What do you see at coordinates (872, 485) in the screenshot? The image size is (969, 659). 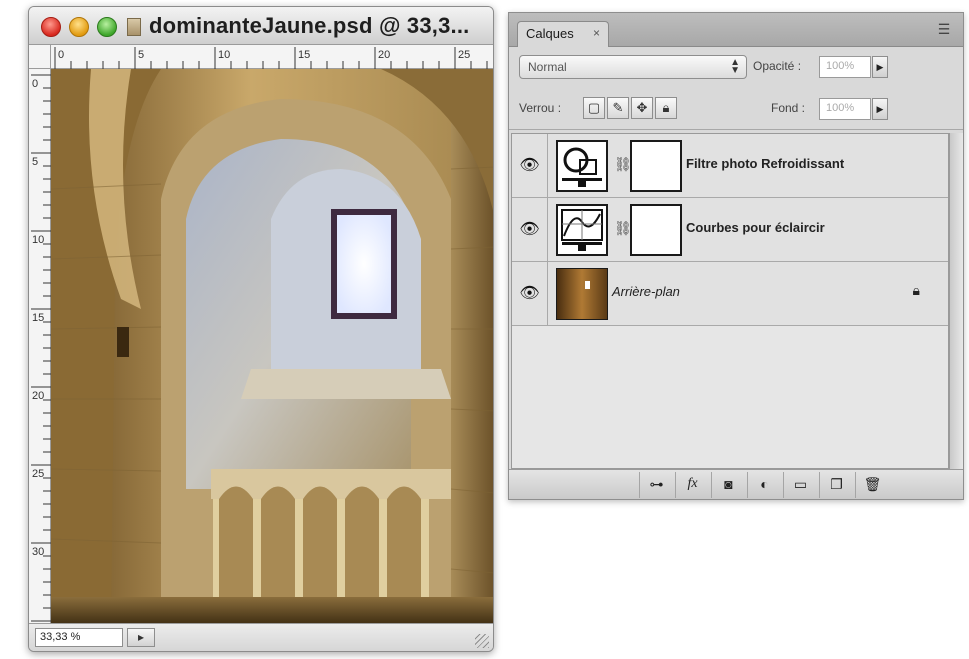 I see `delete-layer-icon: 🗑︎` at bounding box center [872, 485].